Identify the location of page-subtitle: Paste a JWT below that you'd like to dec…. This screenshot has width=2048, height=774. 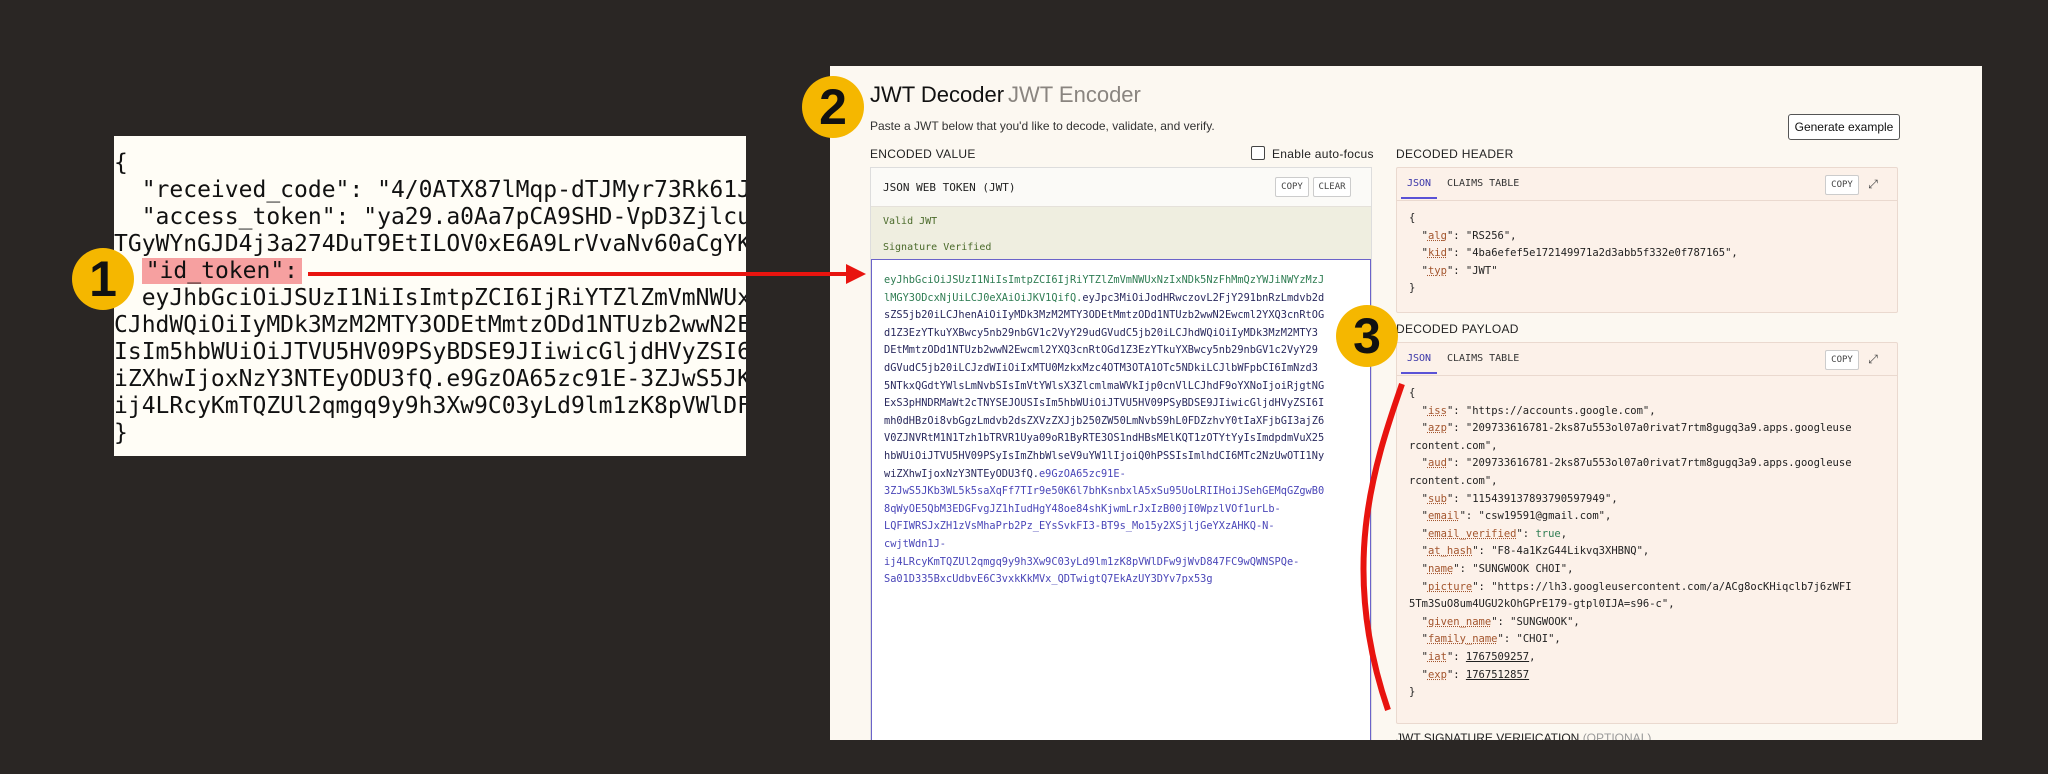
(1042, 126).